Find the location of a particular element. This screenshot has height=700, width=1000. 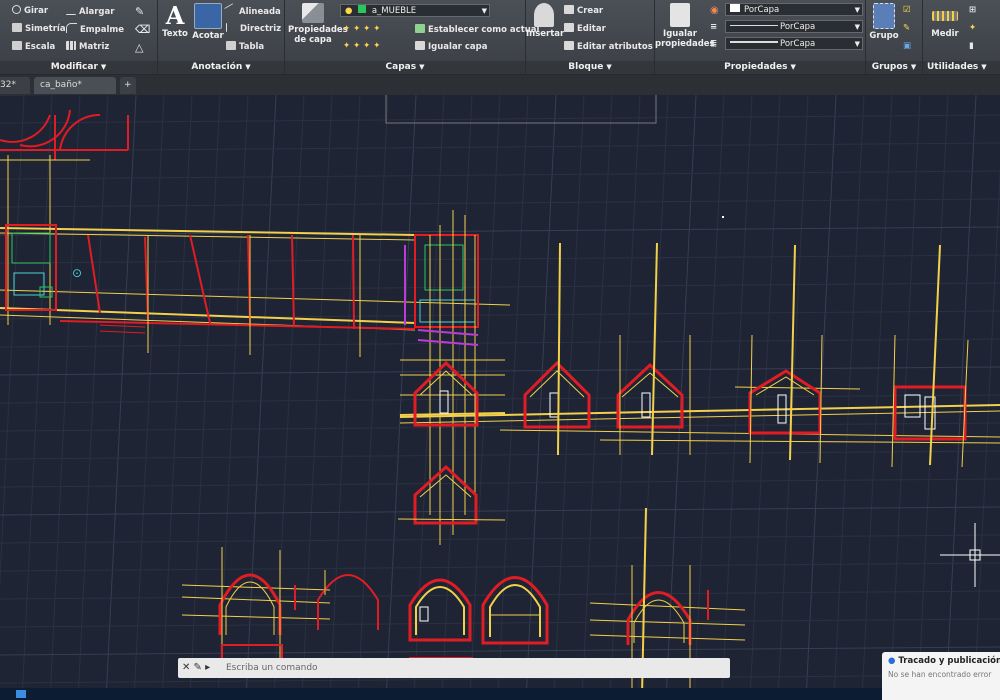

calculator-icon: ⊞ is located at coordinates (972, 10).